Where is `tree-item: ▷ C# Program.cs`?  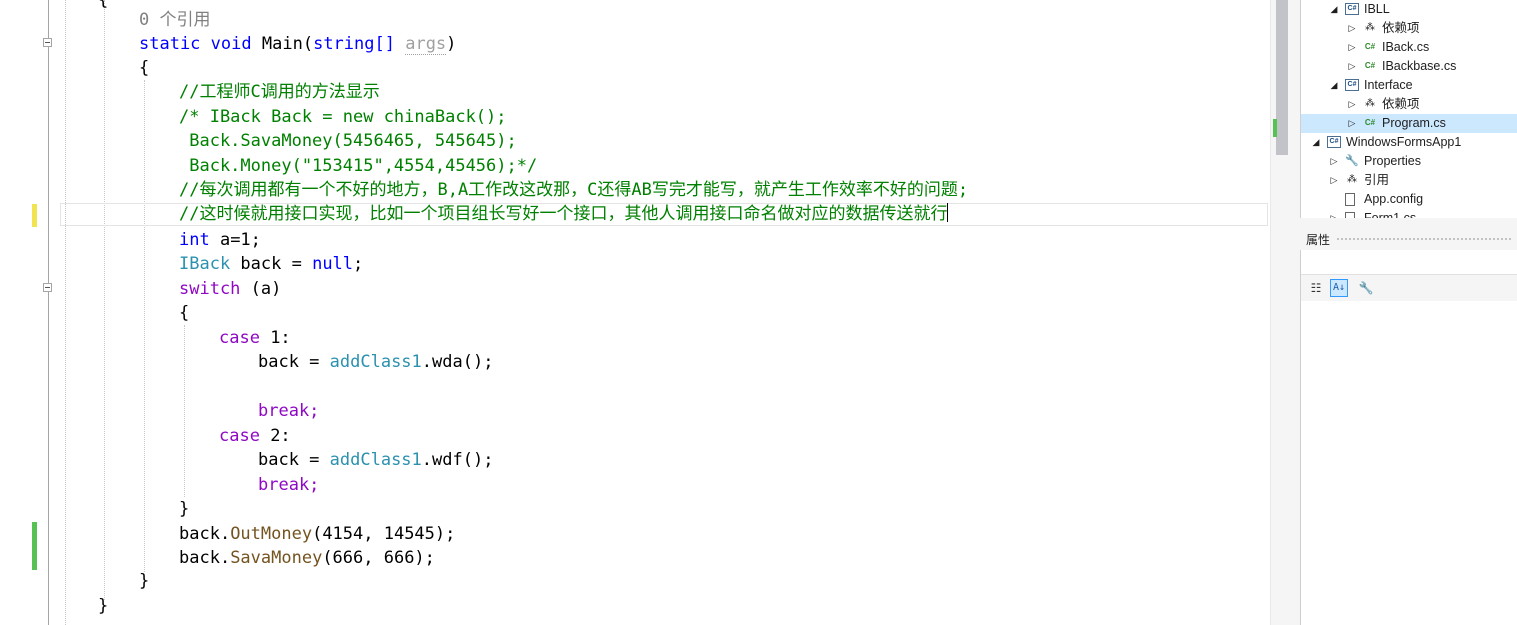 tree-item: ▷ C# Program.cs is located at coordinates (1409, 123).